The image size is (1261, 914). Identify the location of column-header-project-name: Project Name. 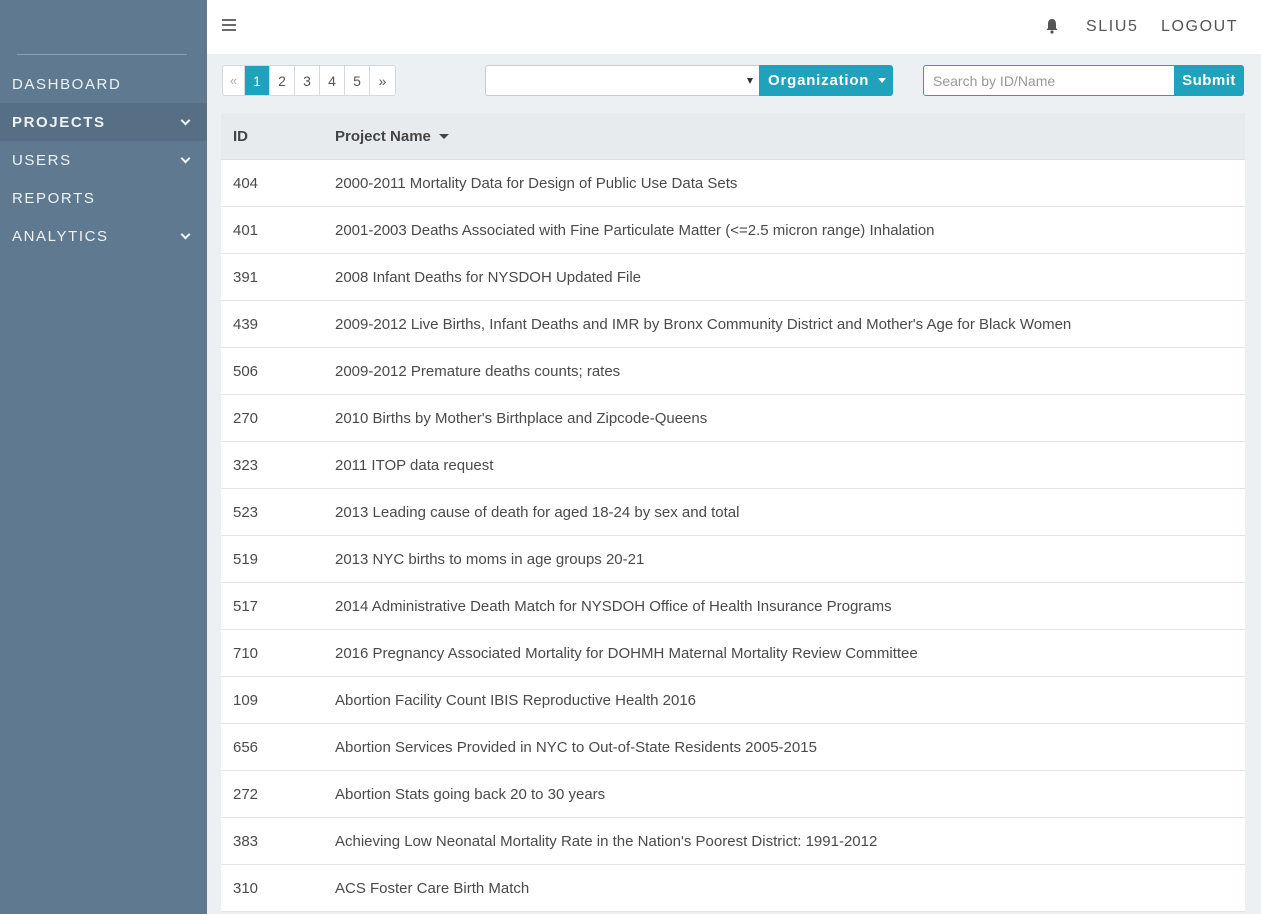
(392, 136).